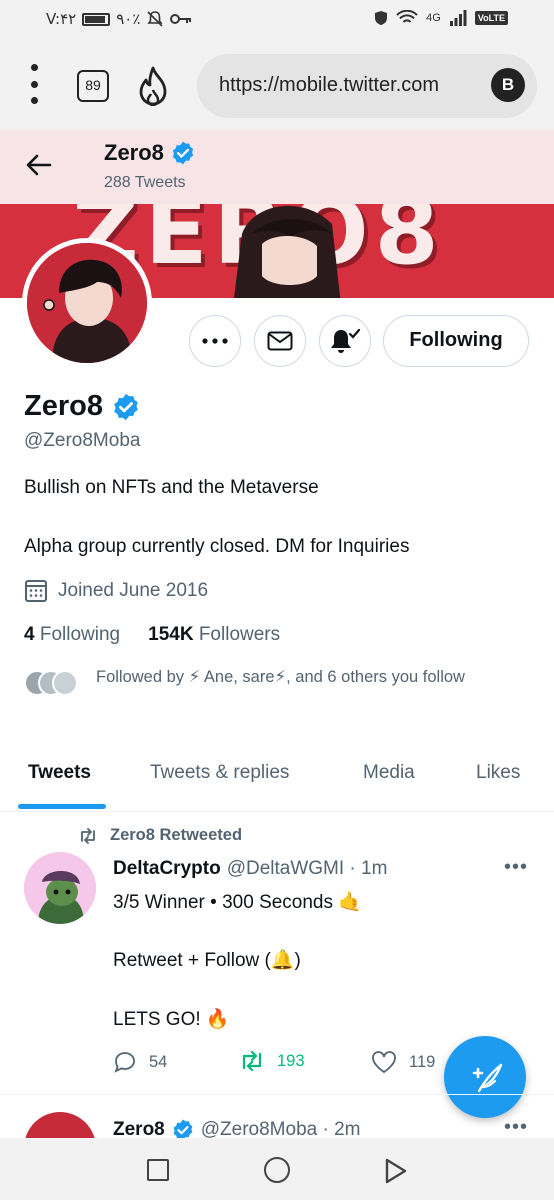  Describe the element at coordinates (307, 868) in the screenshot. I see `tweet-handle-time: @DeltaWGMI · 1m` at that location.